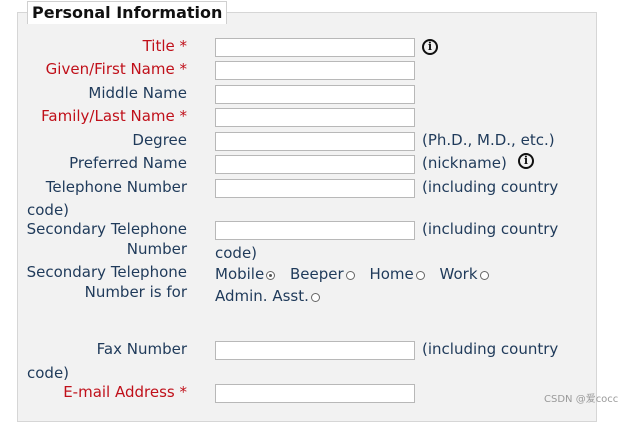 The height and width of the screenshot is (422, 627). I want to click on radio-home: Home, so click(397, 274).